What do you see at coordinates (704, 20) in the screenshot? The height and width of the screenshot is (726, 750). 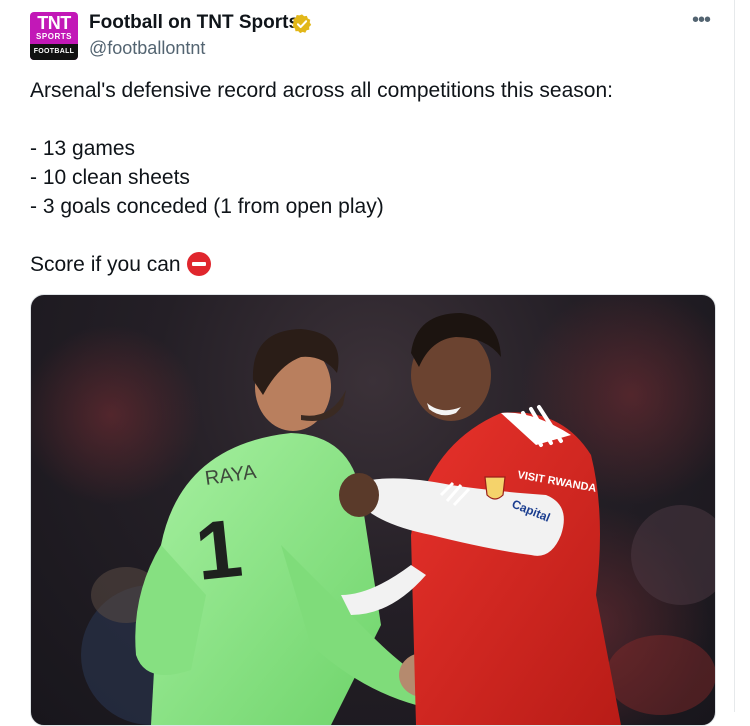 I see `more-options-icon: •••` at bounding box center [704, 20].